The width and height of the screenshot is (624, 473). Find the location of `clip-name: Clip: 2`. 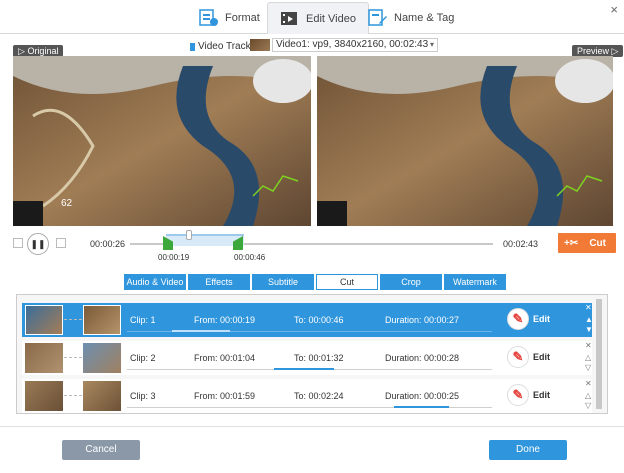

clip-name: Clip: 2 is located at coordinates (143, 358).